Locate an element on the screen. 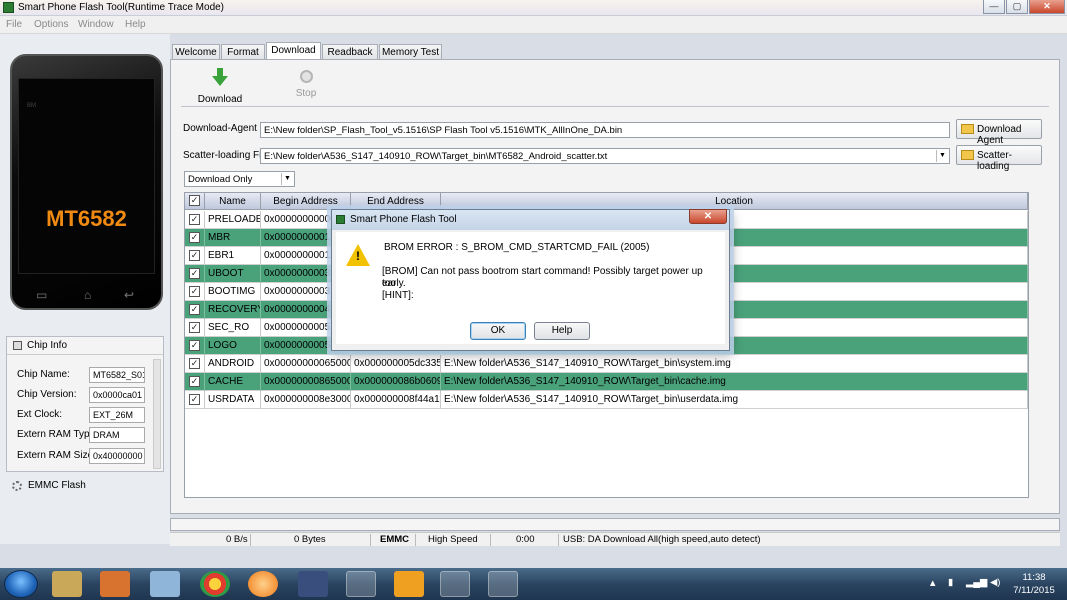 The width and height of the screenshot is (1067, 600). chrome-icon is located at coordinates (215, 584).